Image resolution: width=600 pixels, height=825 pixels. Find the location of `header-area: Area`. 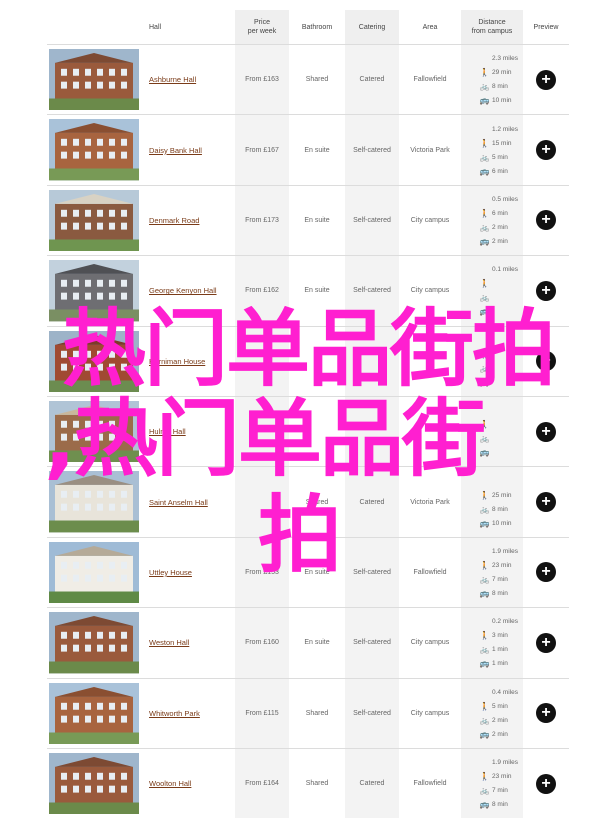

header-area: Area is located at coordinates (430, 27).